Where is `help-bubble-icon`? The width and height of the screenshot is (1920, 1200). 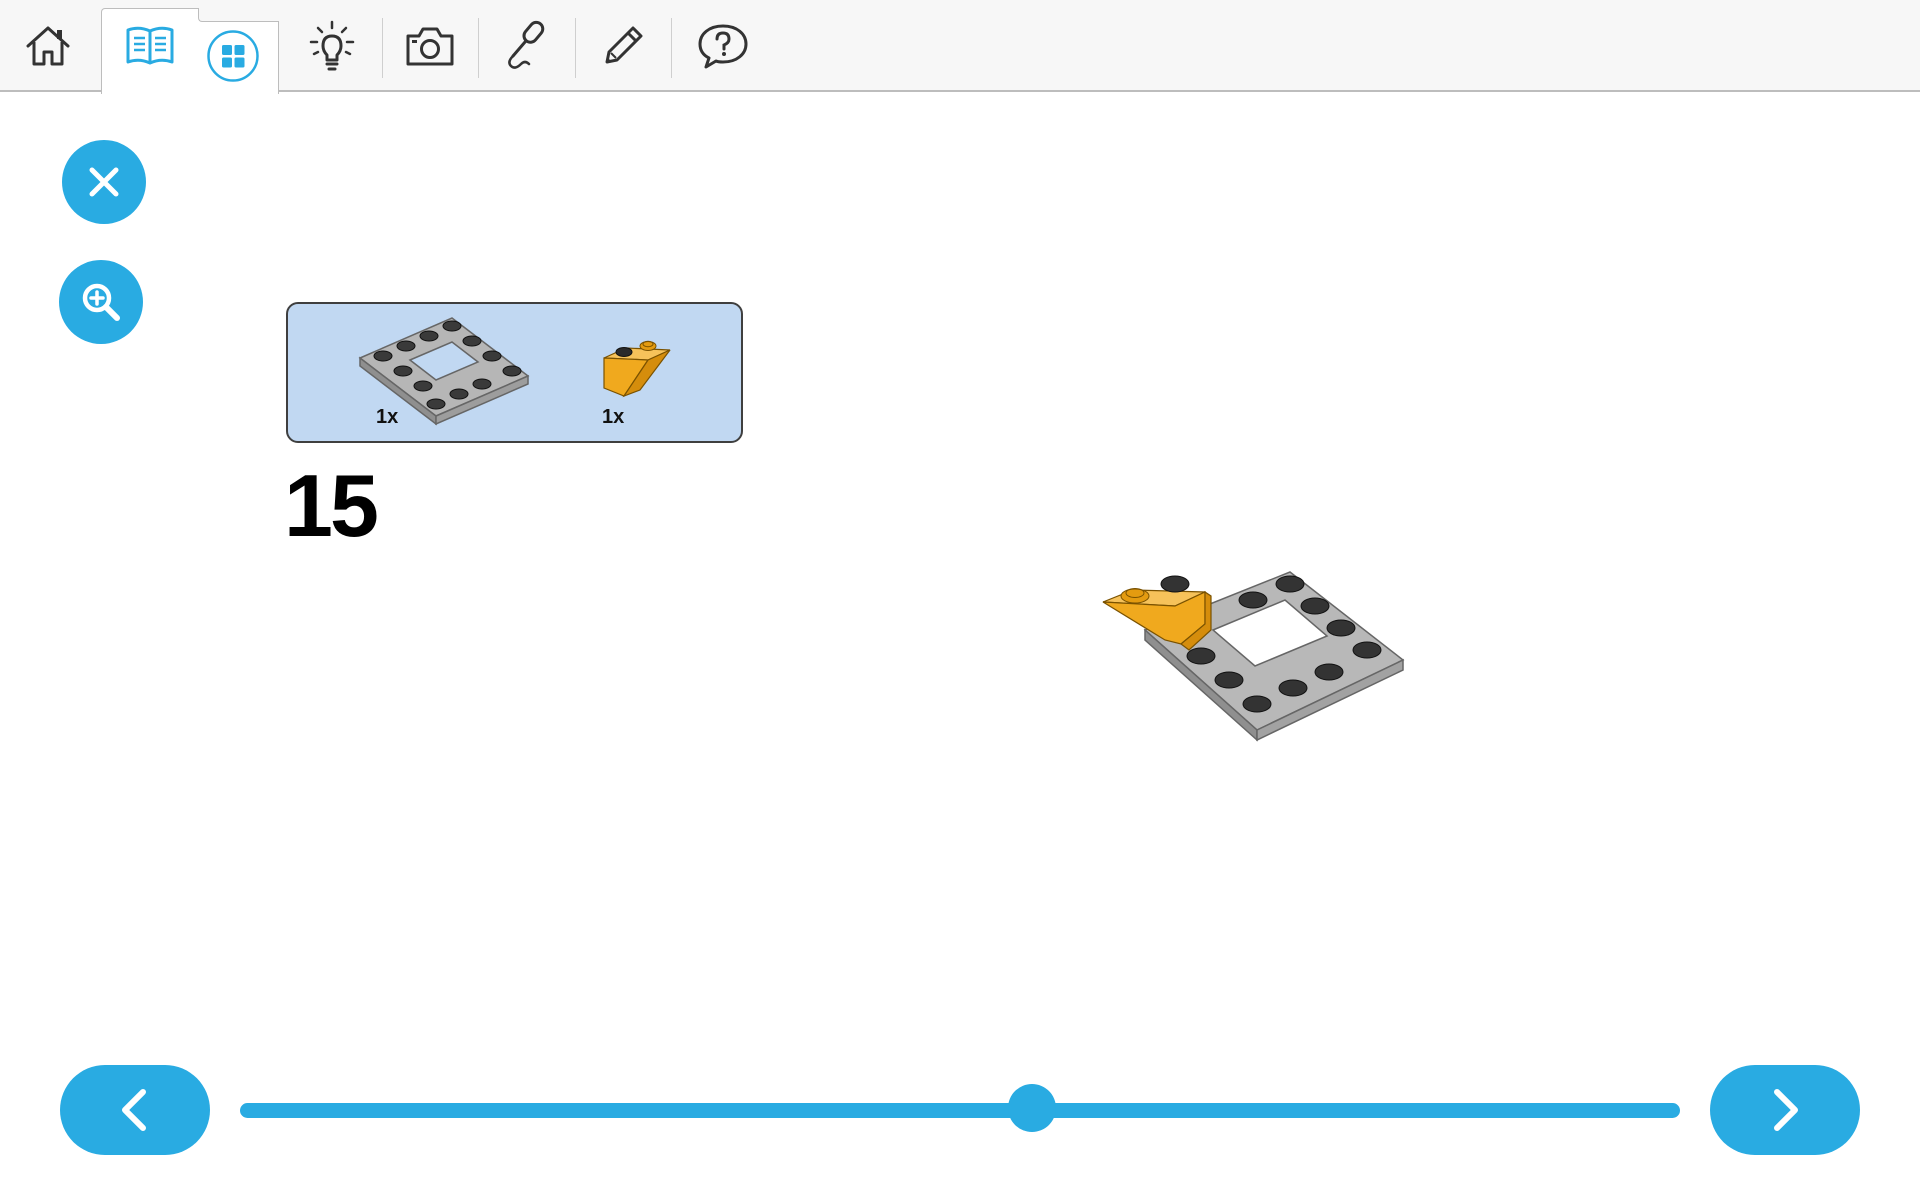
help-bubble-icon is located at coordinates (723, 46).